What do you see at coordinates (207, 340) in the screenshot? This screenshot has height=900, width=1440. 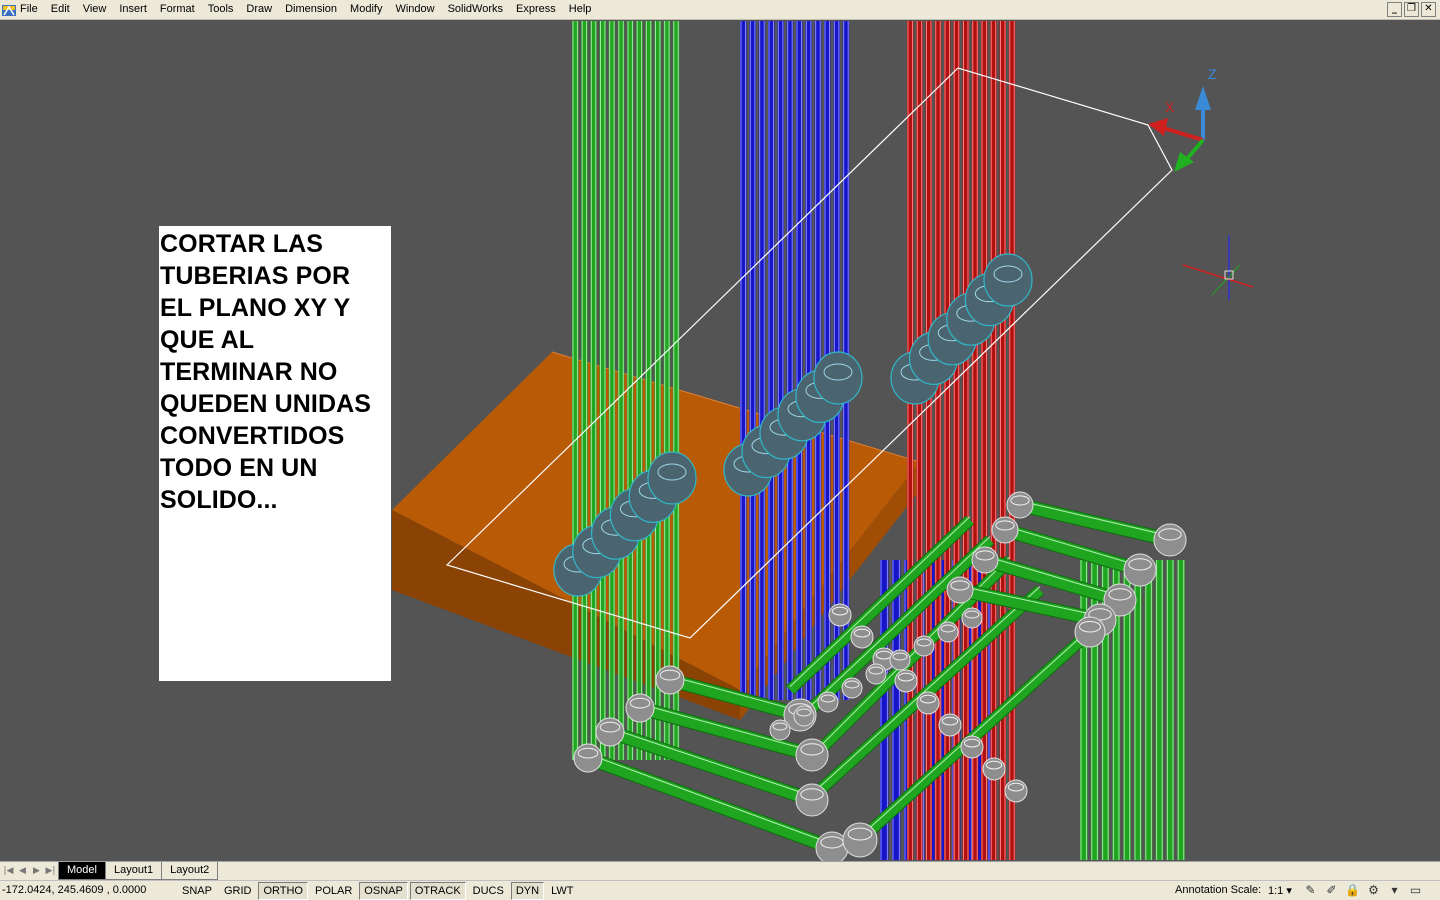 I see `note-line: QUE AL` at bounding box center [207, 340].